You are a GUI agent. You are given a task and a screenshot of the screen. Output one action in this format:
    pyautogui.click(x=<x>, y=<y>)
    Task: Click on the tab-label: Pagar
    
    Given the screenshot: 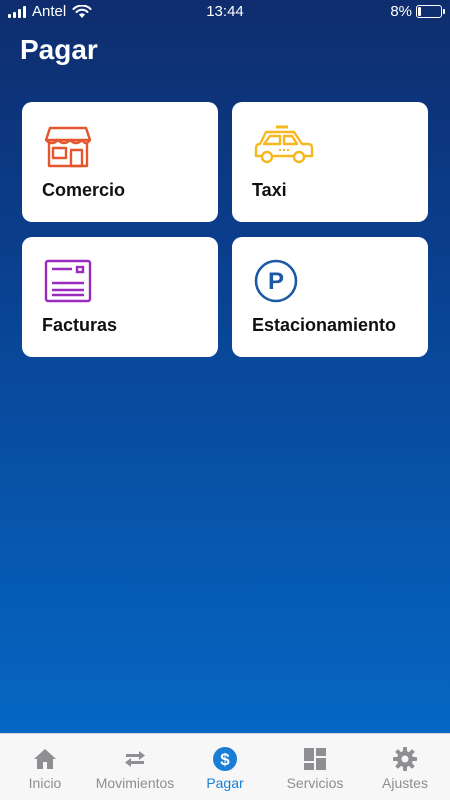 What is the action you would take?
    pyautogui.click(x=225, y=783)
    